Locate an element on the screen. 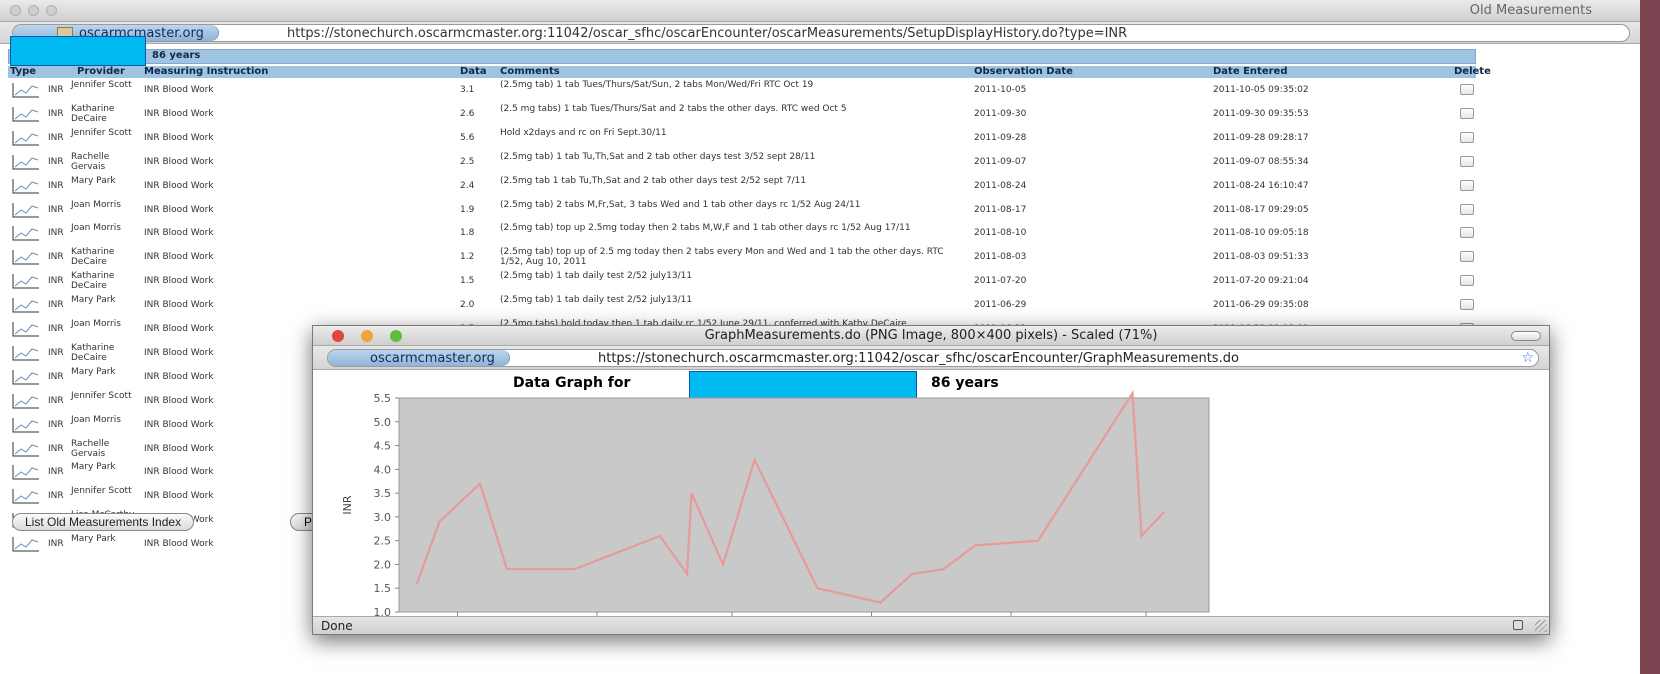  date-entered-cell: 2011-09-07 08:55:34 is located at coordinates (1261, 162).